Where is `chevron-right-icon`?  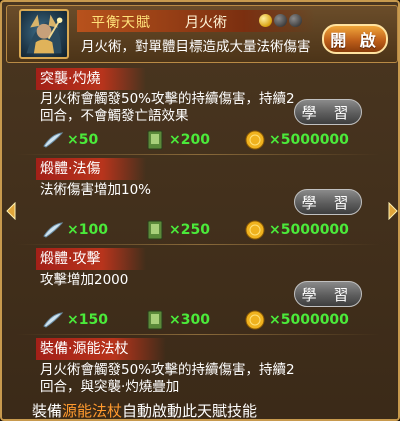
chevron-right-icon is located at coordinates (393, 211).